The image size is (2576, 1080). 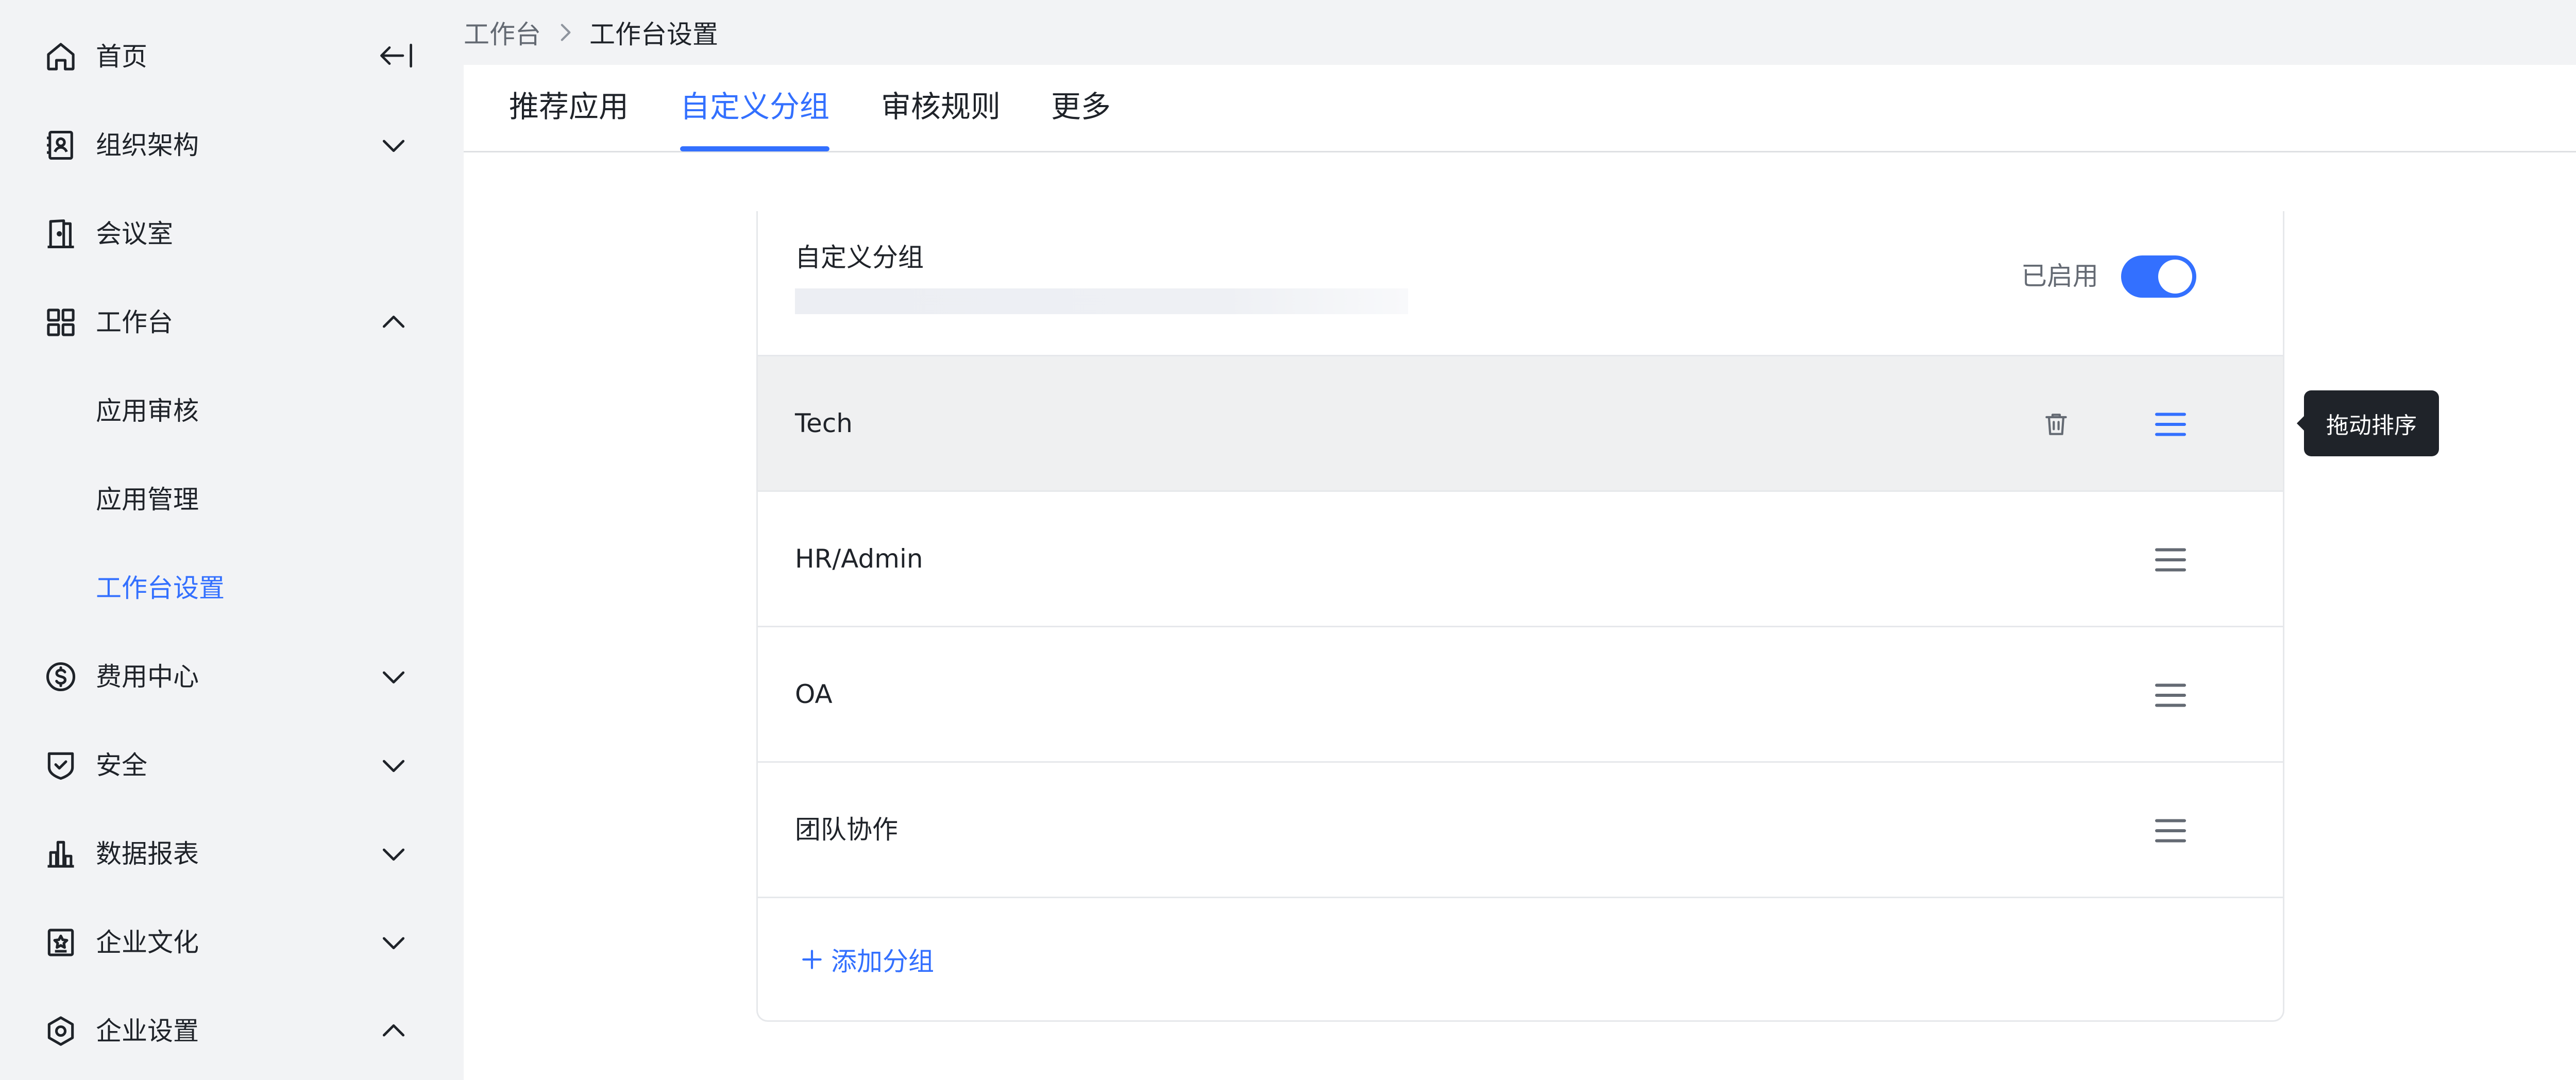 I want to click on group-name: Tech, so click(x=824, y=423).